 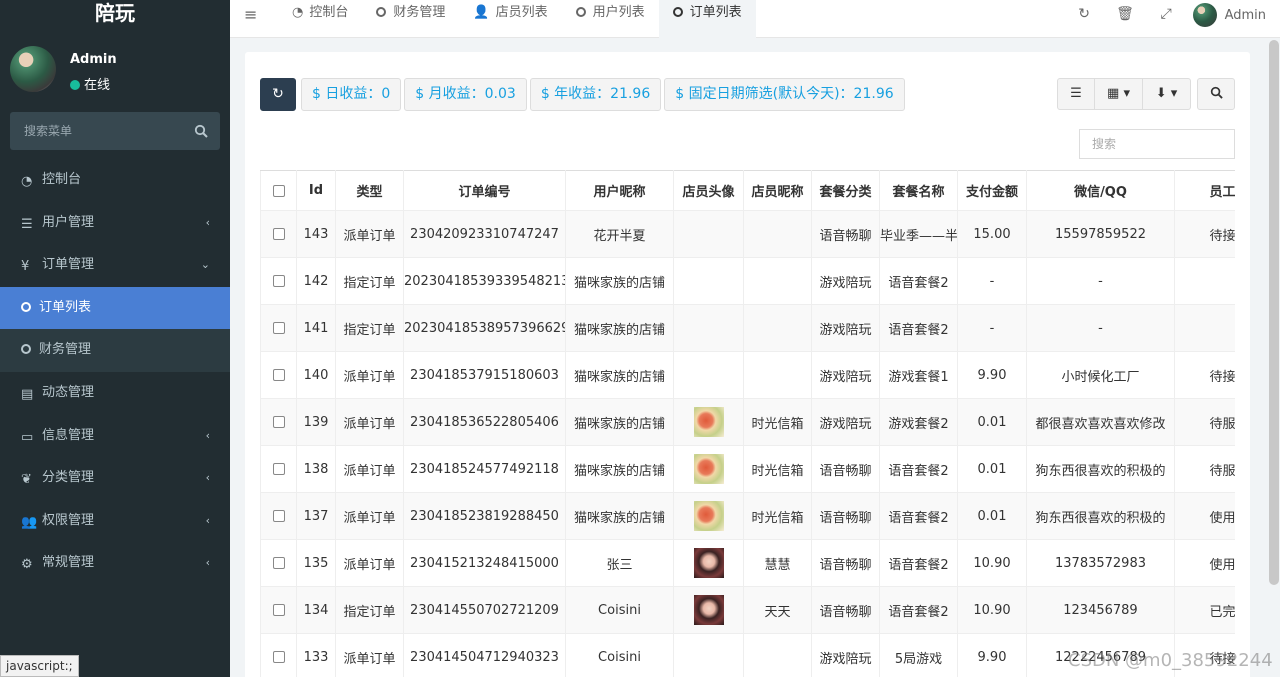 What do you see at coordinates (777, 190) in the screenshot?
I see `column-header: 店员昵称` at bounding box center [777, 190].